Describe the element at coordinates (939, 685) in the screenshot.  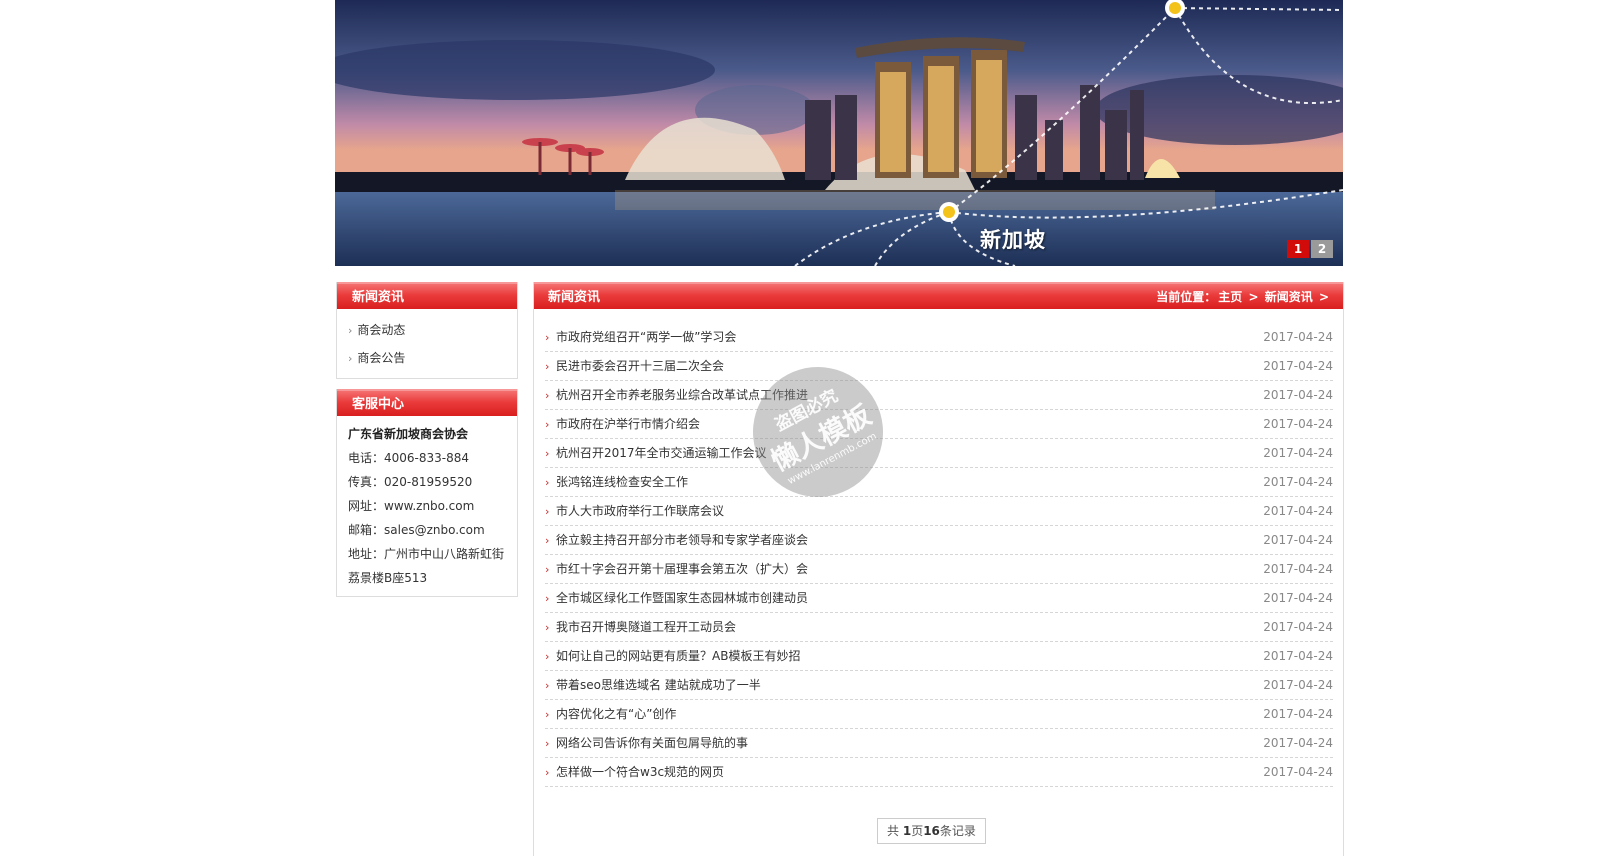
I see `list-item: › 带着seo思维选域名 建站就成功了一半 2017-04-24` at that location.